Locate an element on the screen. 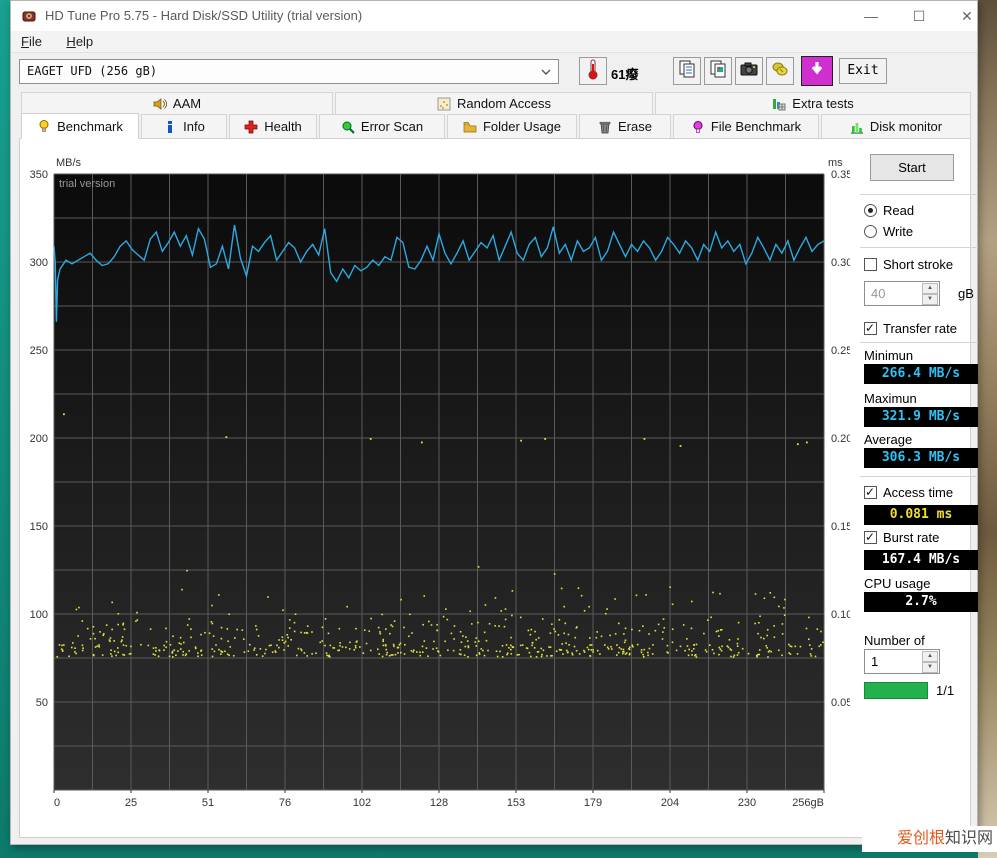  copy-text-button is located at coordinates (687, 71).